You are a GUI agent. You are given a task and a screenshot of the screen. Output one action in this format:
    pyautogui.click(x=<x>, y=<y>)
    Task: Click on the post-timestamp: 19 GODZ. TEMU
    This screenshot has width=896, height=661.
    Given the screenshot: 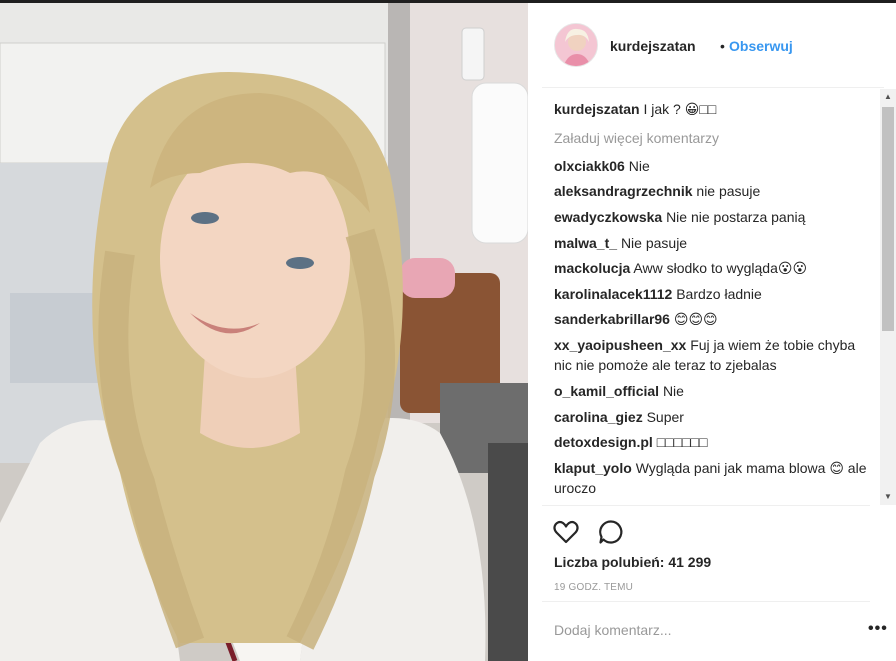 What is the action you would take?
    pyautogui.click(x=593, y=587)
    